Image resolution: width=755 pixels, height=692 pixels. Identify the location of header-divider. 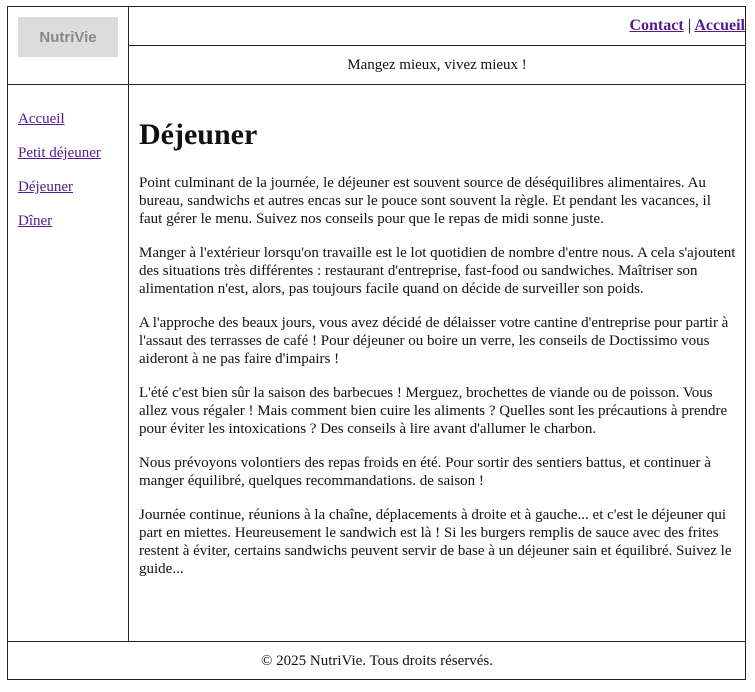
(437, 45).